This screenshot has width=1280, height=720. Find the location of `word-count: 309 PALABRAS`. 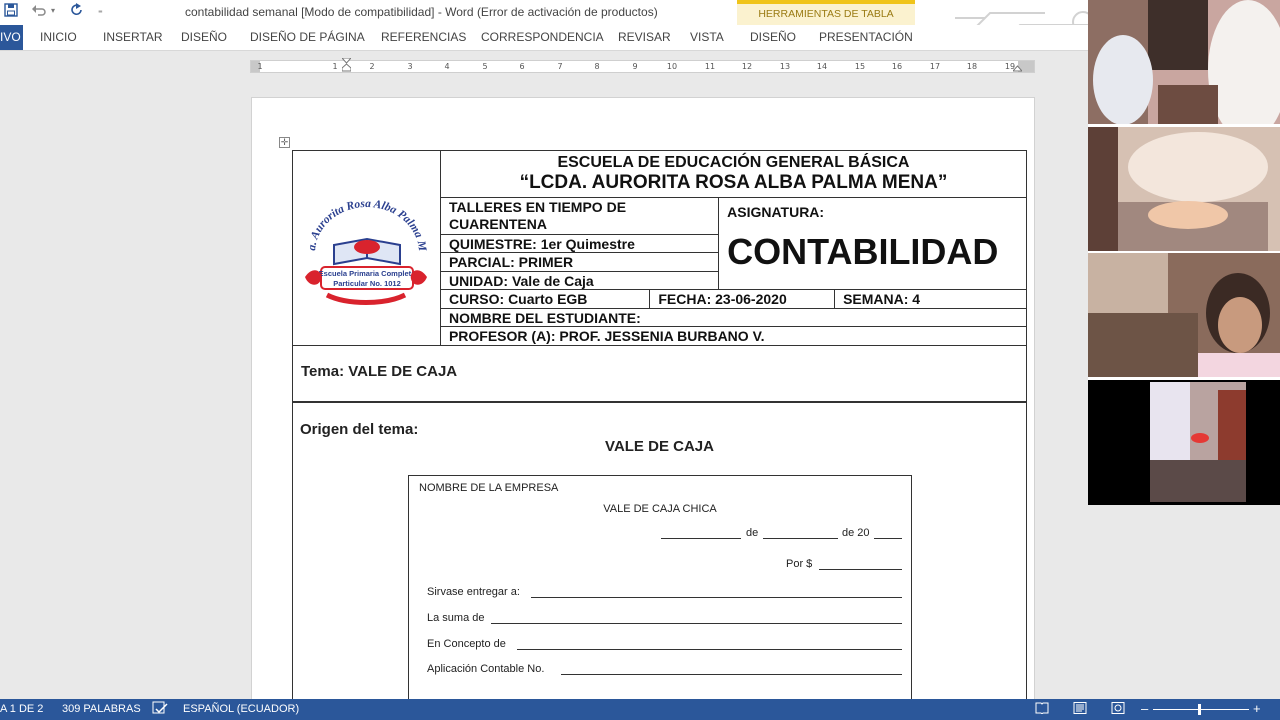

word-count: 309 PALABRAS is located at coordinates (101, 709).